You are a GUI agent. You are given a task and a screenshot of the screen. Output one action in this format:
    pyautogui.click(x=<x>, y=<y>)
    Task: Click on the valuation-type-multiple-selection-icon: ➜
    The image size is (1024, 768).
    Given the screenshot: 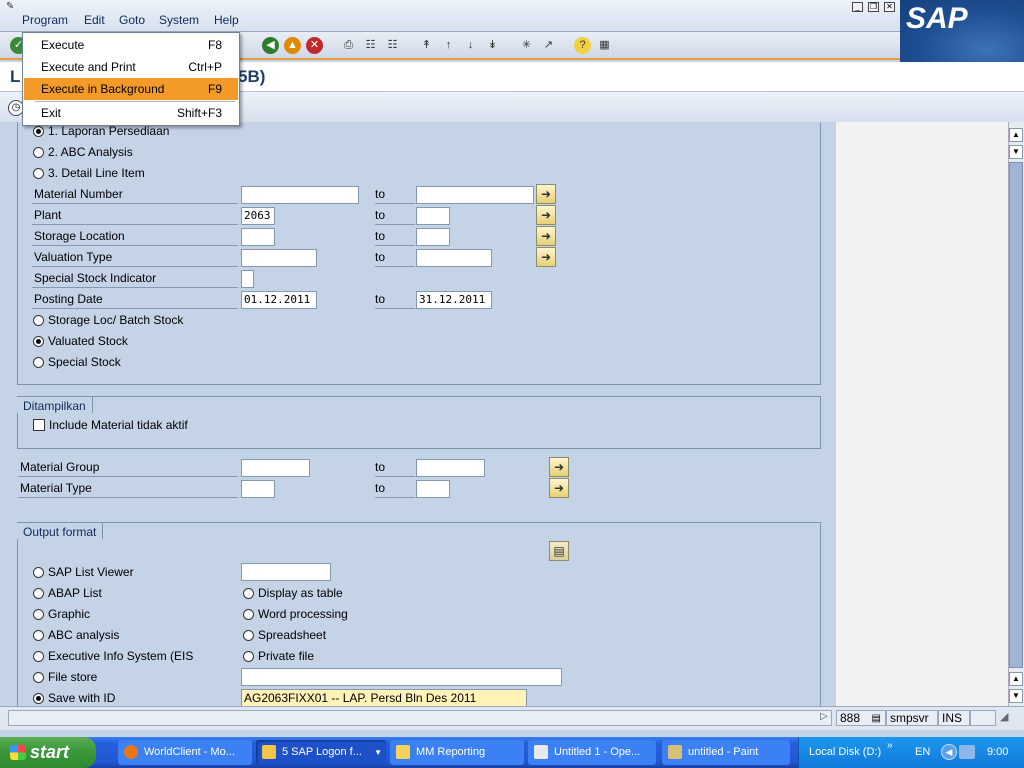 What is the action you would take?
    pyautogui.click(x=546, y=257)
    